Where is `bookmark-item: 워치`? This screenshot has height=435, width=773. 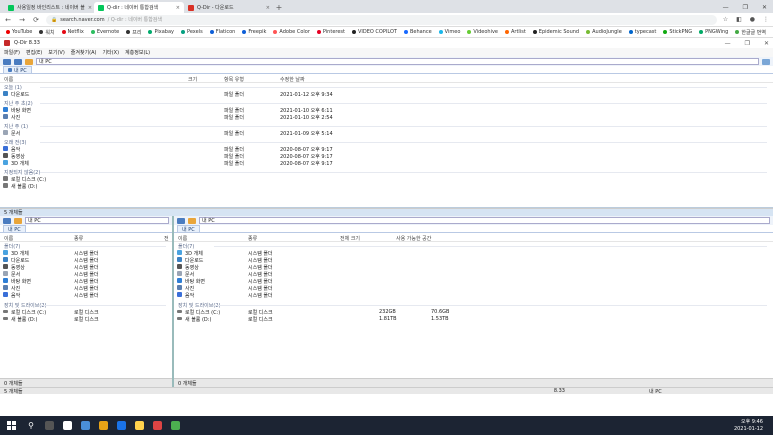 bookmark-item: 워치 is located at coordinates (47, 32).